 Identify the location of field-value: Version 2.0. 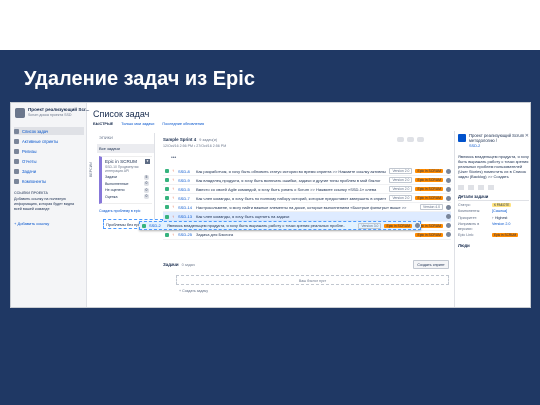
(510, 226).